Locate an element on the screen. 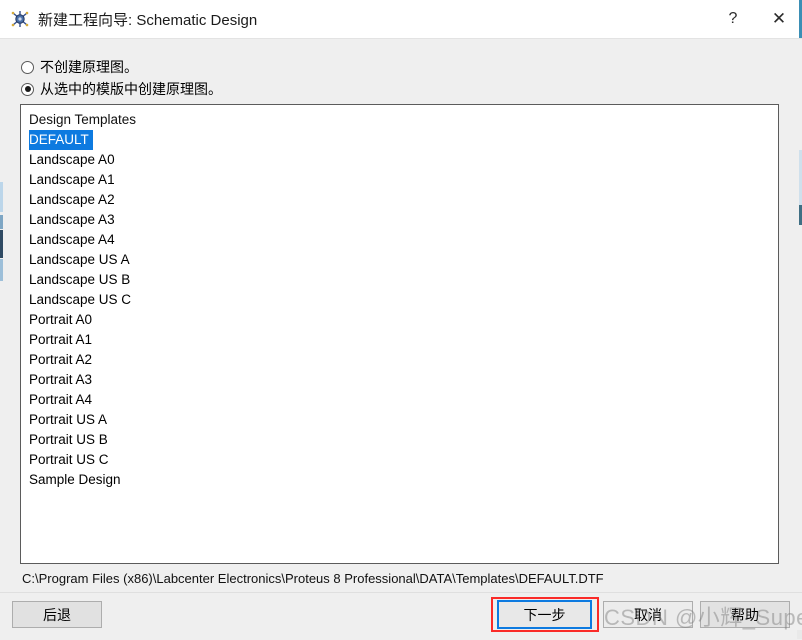  window-title: 新建工程向导: Schematic Design is located at coordinates (148, 20).